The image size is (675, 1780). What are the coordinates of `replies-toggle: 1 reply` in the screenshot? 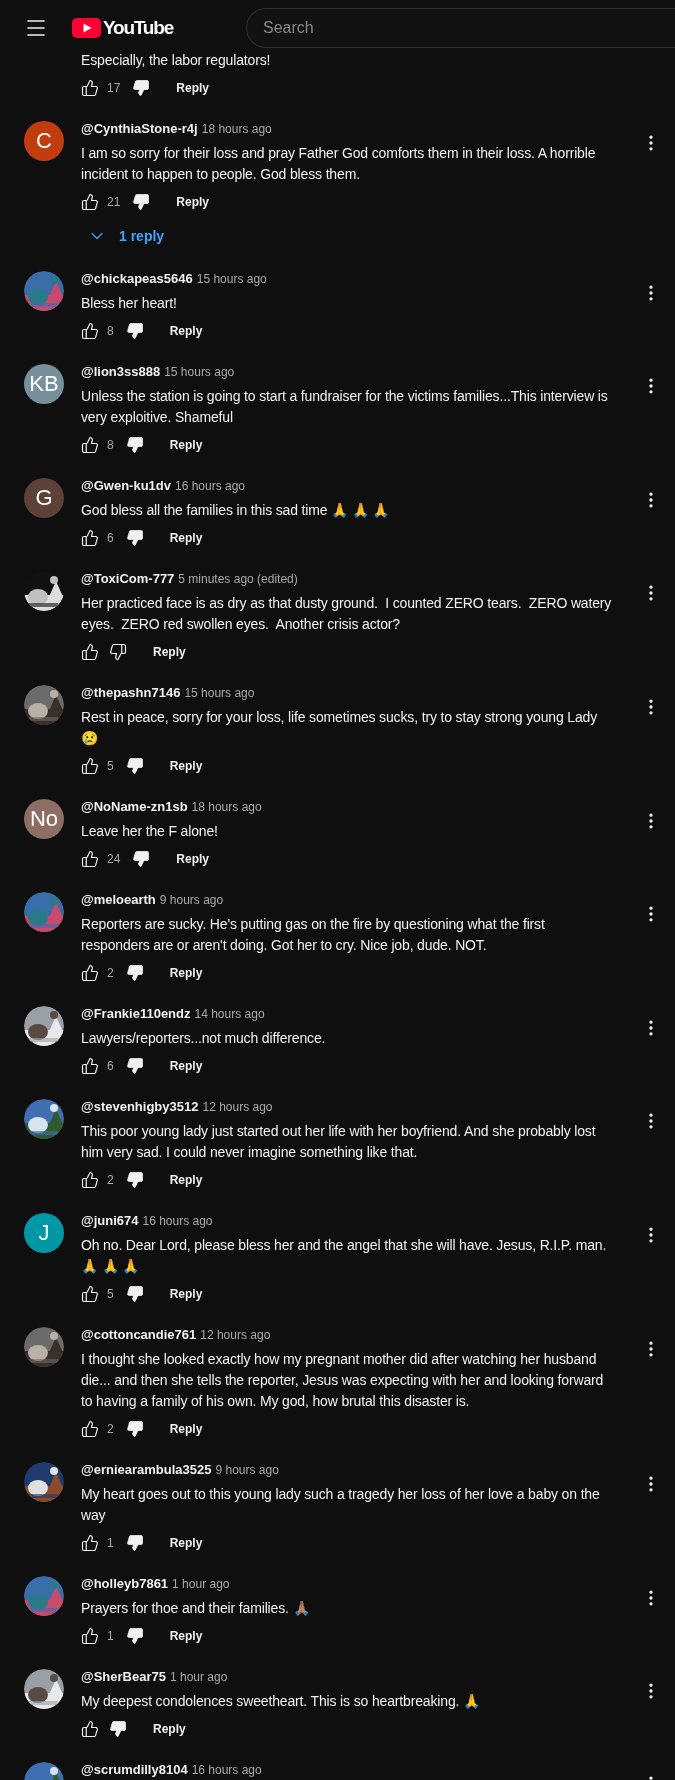 It's located at (126, 236).